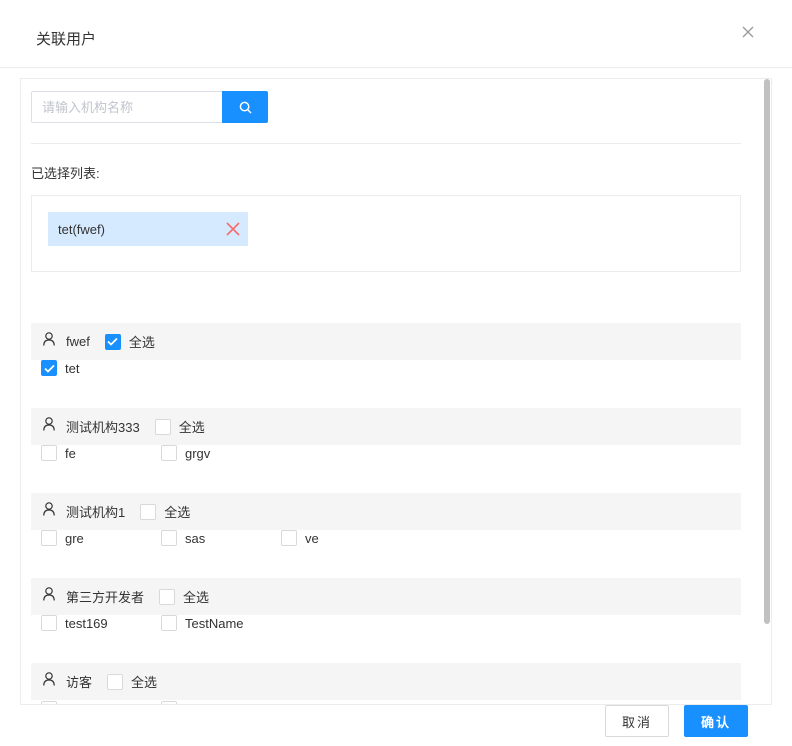 This screenshot has width=792, height=746. Describe the element at coordinates (767, 351) in the screenshot. I see `scrollbar-thumb` at that location.